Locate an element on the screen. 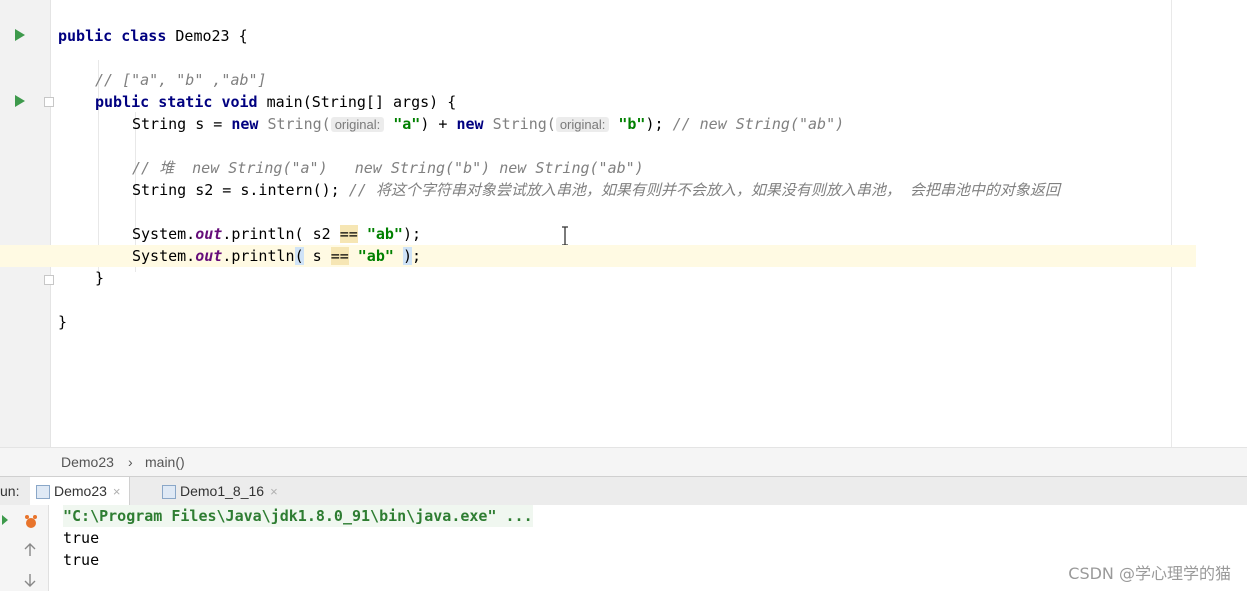 The image size is (1247, 591). code-text: .println is located at coordinates (258, 256).